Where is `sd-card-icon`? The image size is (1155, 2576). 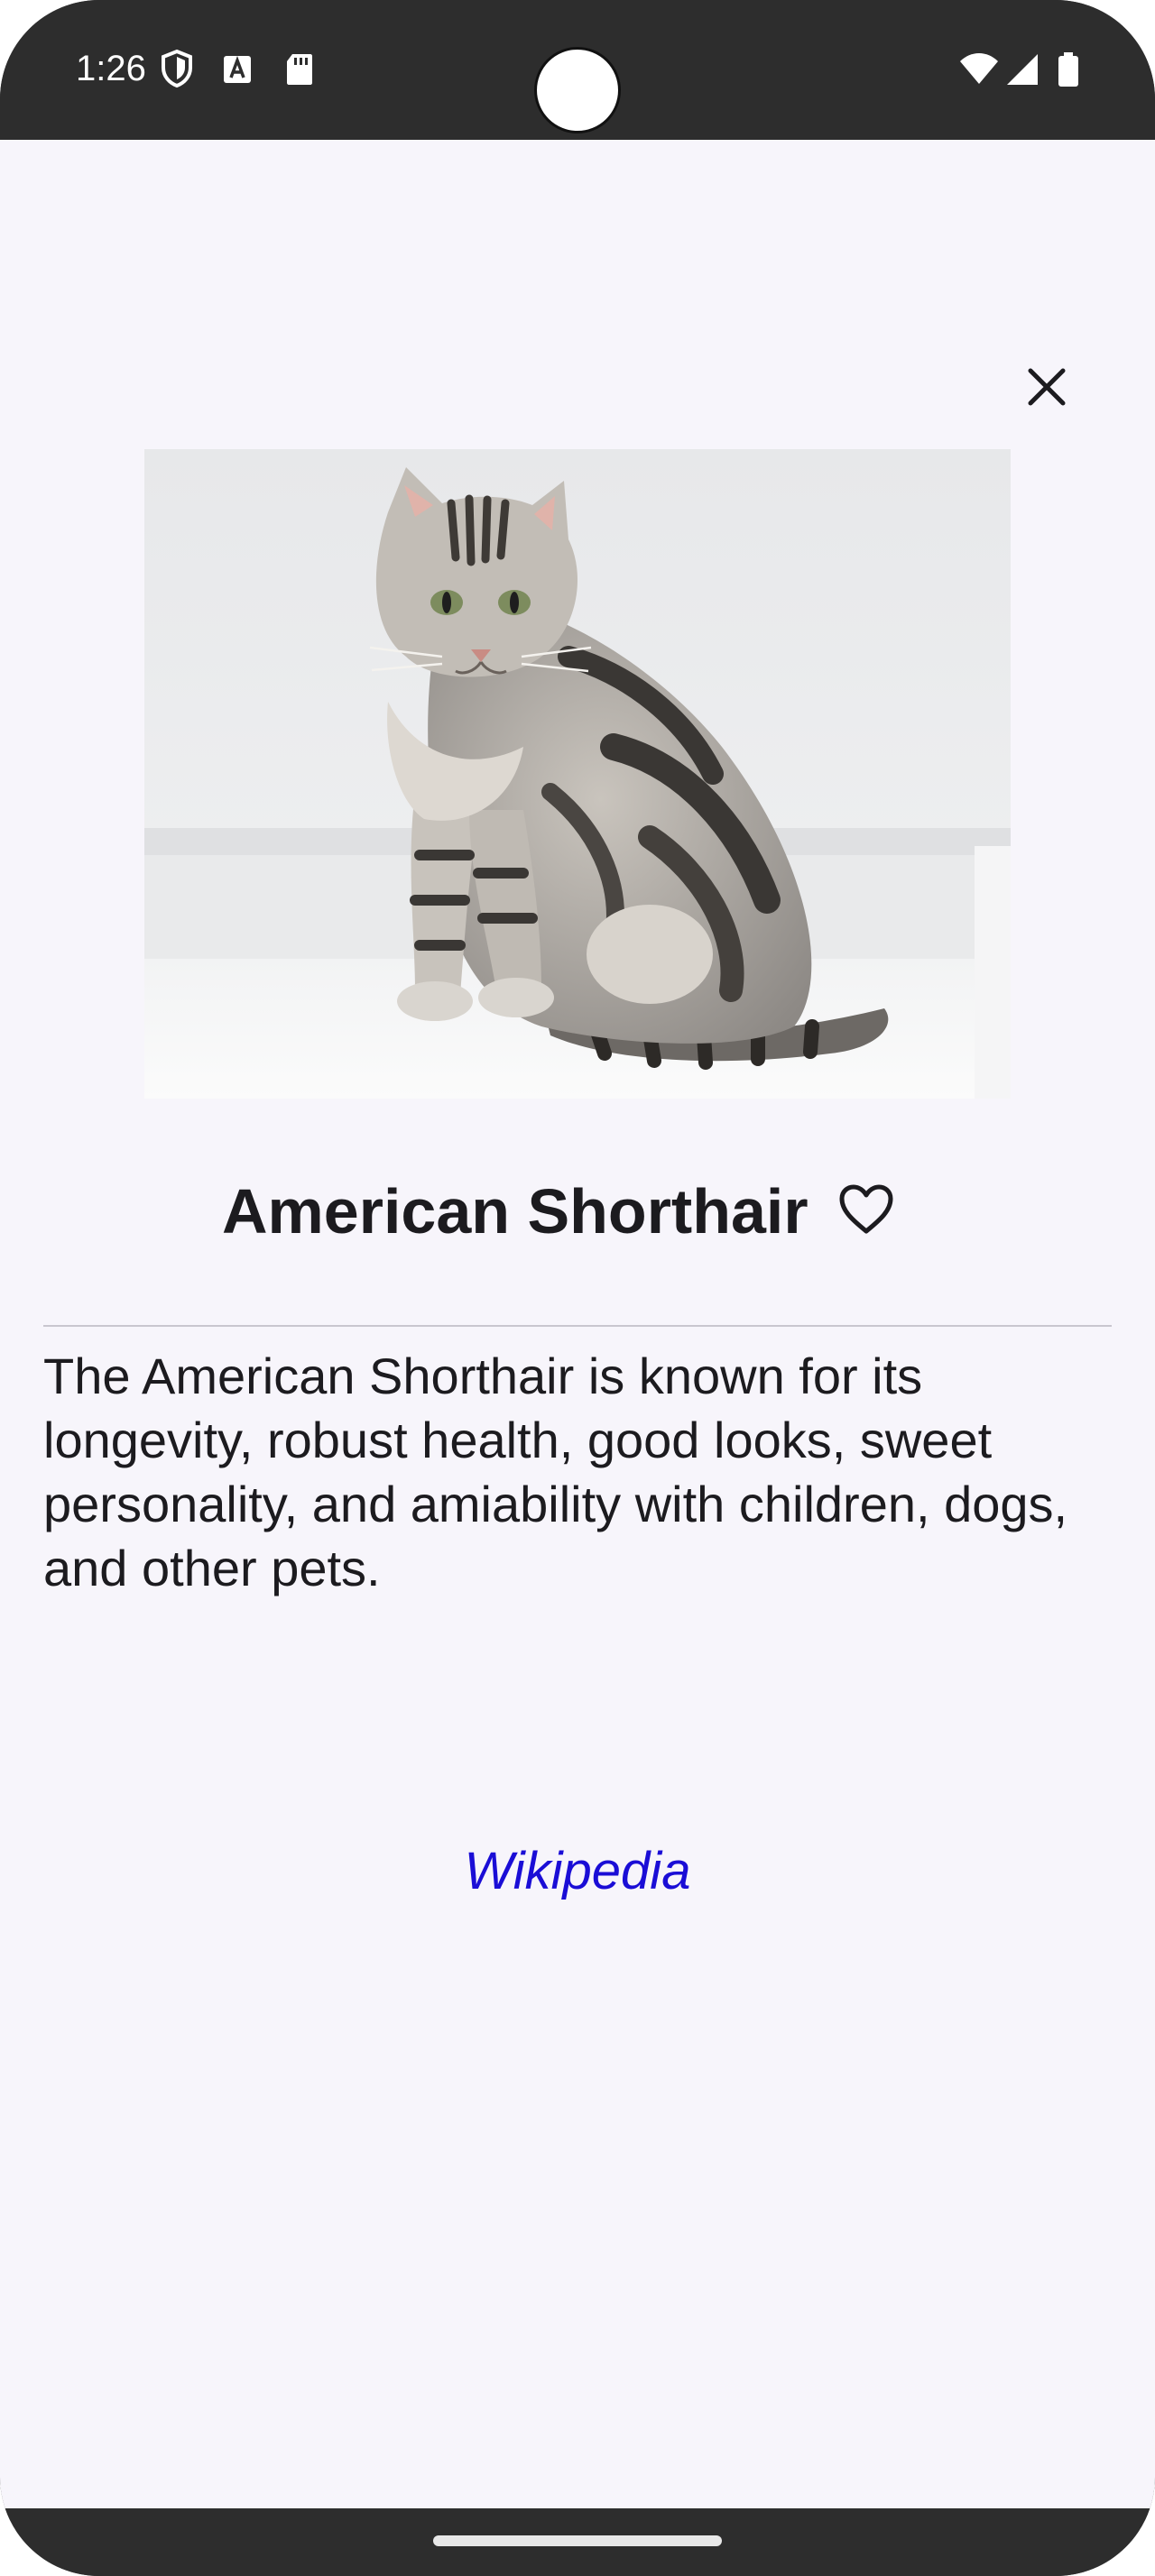
sd-card-icon is located at coordinates (300, 68).